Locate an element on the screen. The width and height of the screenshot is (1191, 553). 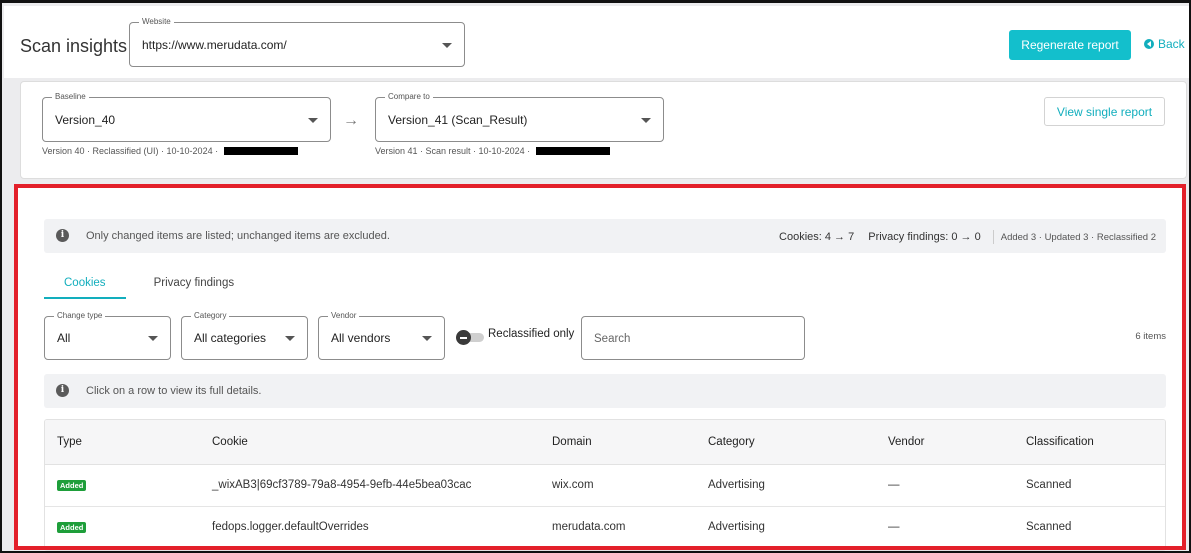
column-header-type: Type is located at coordinates (69, 442).